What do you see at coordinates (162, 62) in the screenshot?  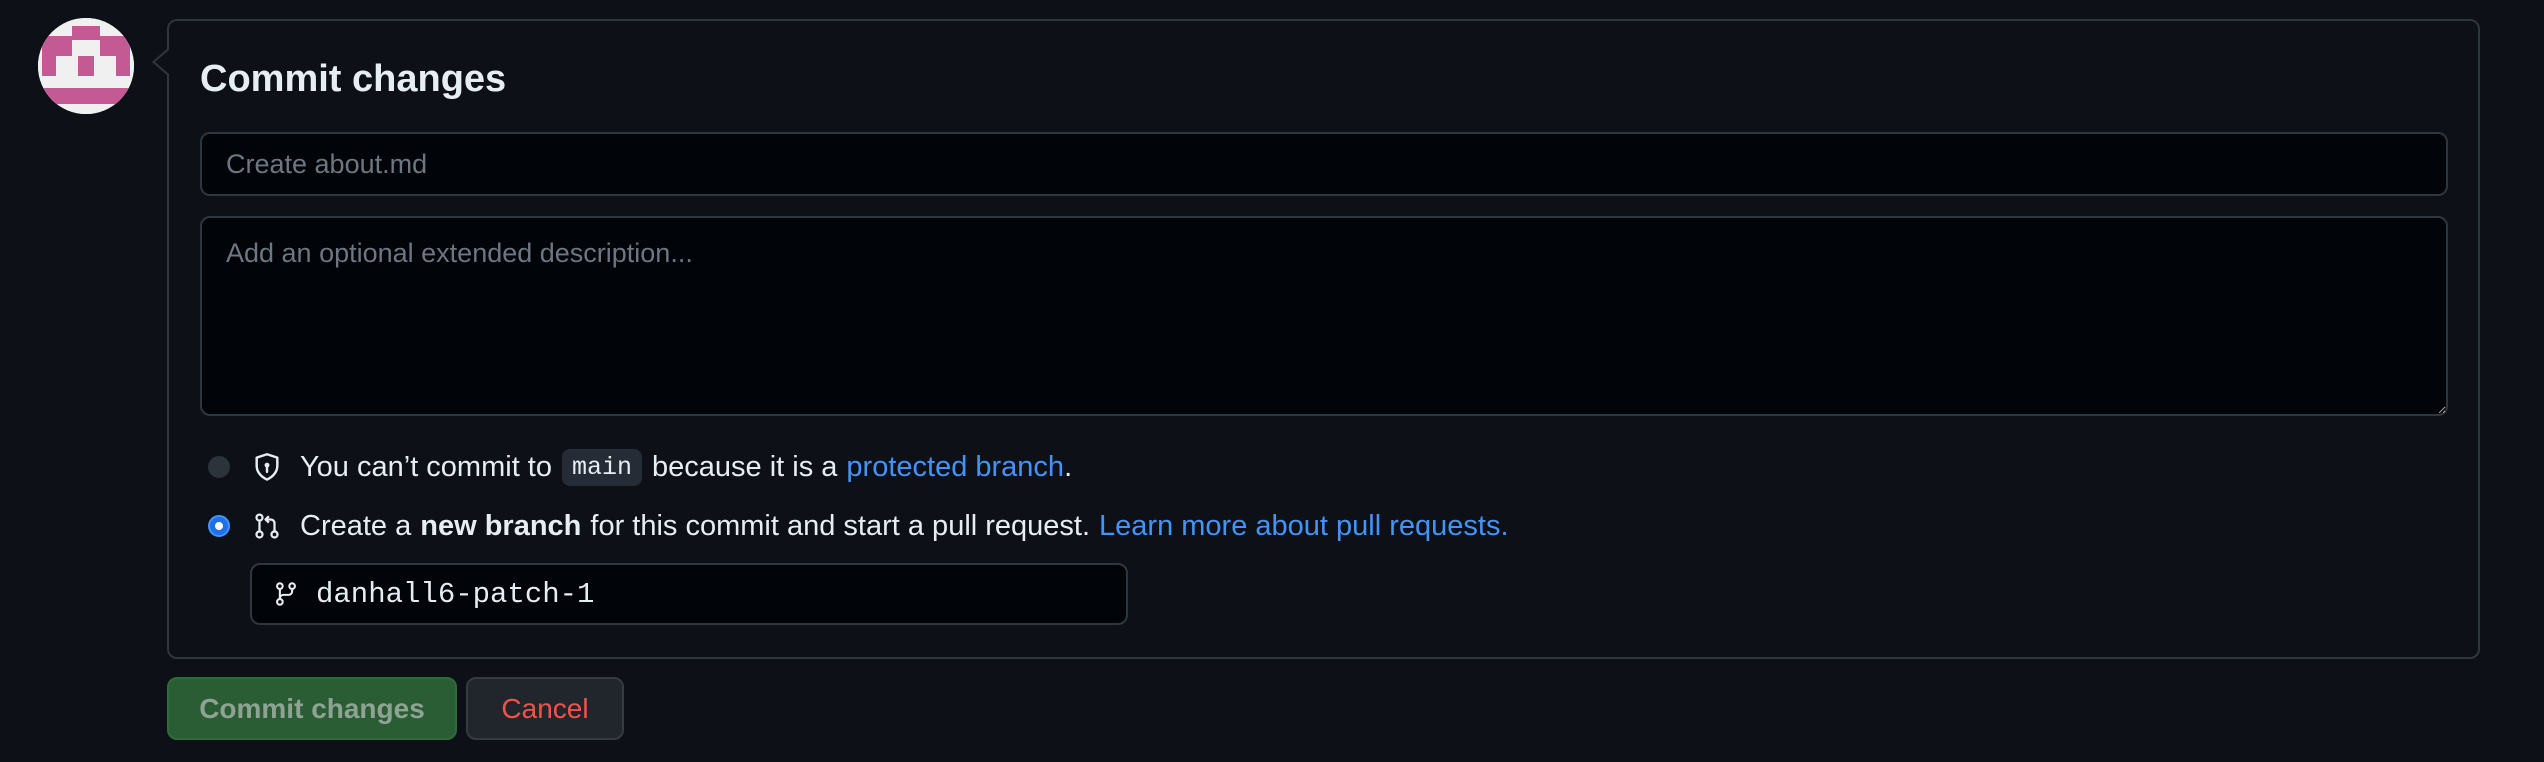 I see `panel-pointer-fill` at bounding box center [162, 62].